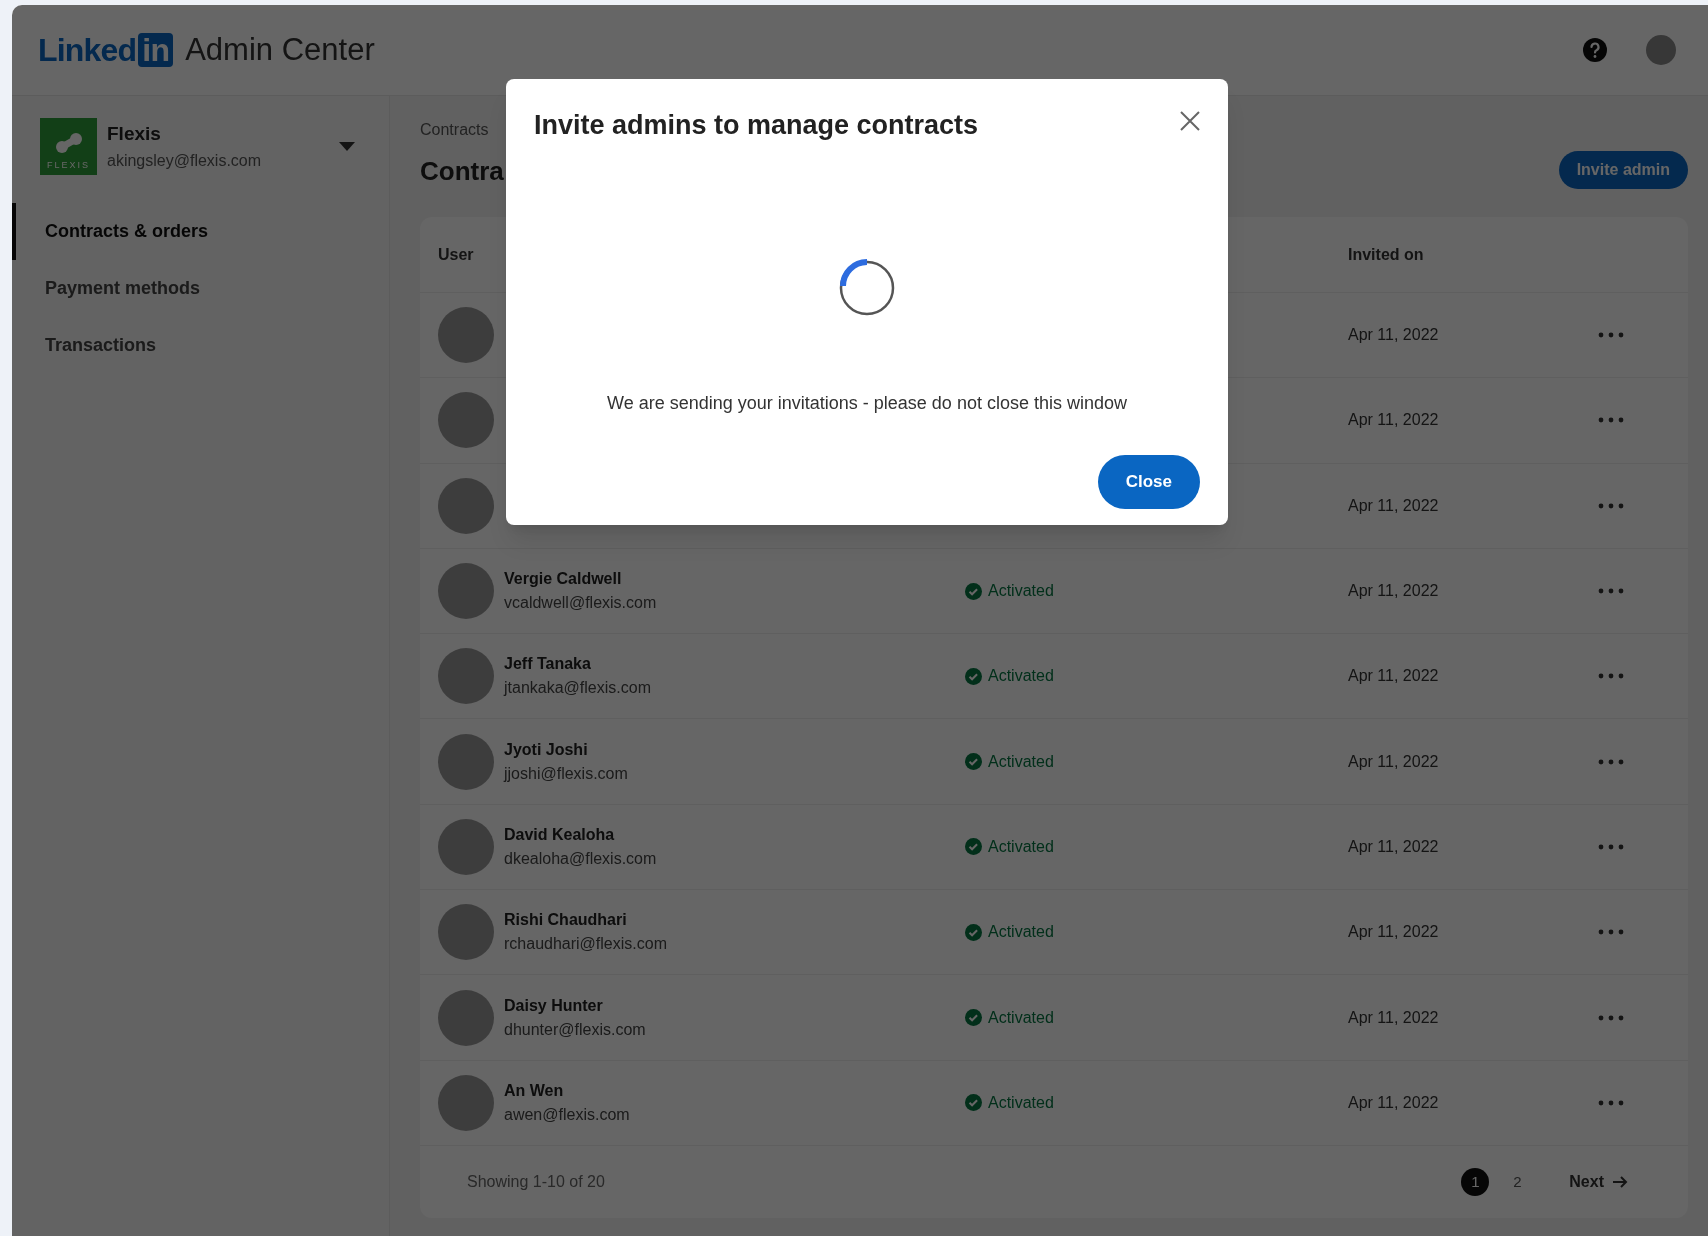 This screenshot has width=1708, height=1236. What do you see at coordinates (456, 254) in the screenshot?
I see `column-header: User` at bounding box center [456, 254].